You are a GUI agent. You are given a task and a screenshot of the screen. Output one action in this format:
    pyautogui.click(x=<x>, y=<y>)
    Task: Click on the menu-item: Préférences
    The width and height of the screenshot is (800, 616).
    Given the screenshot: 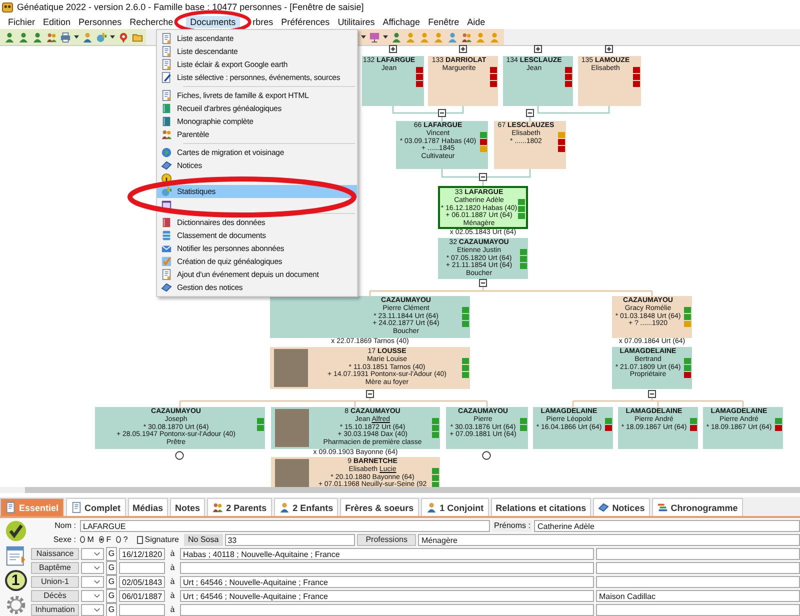 What is the action you would take?
    pyautogui.click(x=305, y=22)
    